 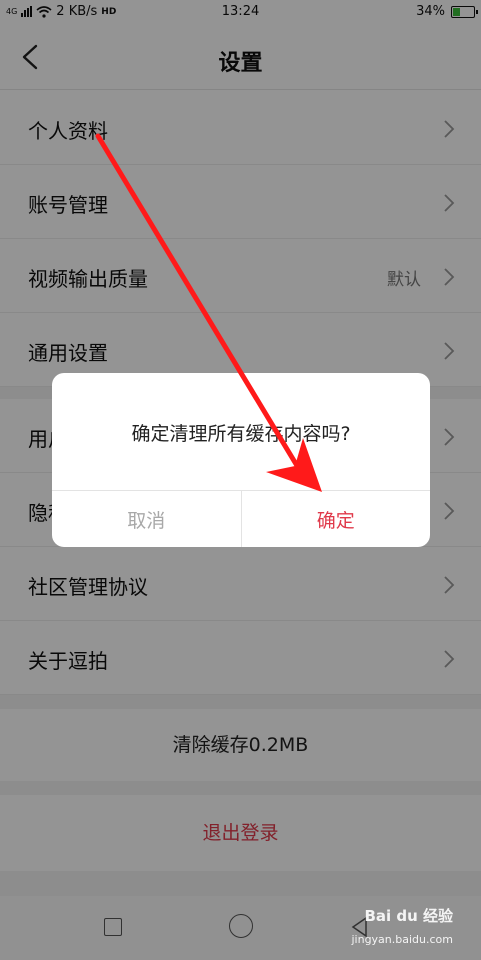 What do you see at coordinates (408, 916) in the screenshot?
I see `baidu-jingyan-watermark: Bai du 经验` at bounding box center [408, 916].